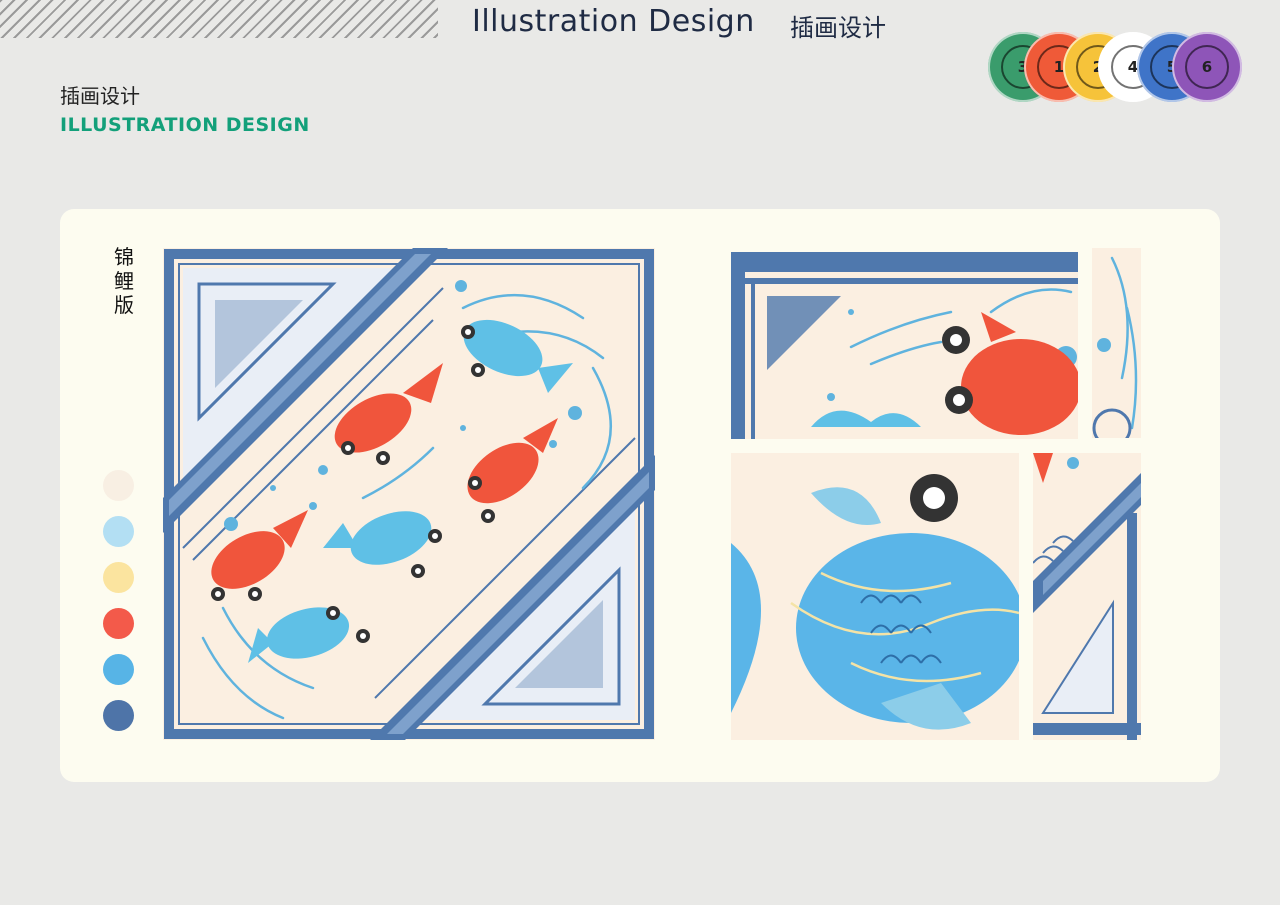 Image resolution: width=1280 pixels, height=905 pixels. What do you see at coordinates (118, 715) in the screenshot?
I see `swatch-steel-blue` at bounding box center [118, 715].